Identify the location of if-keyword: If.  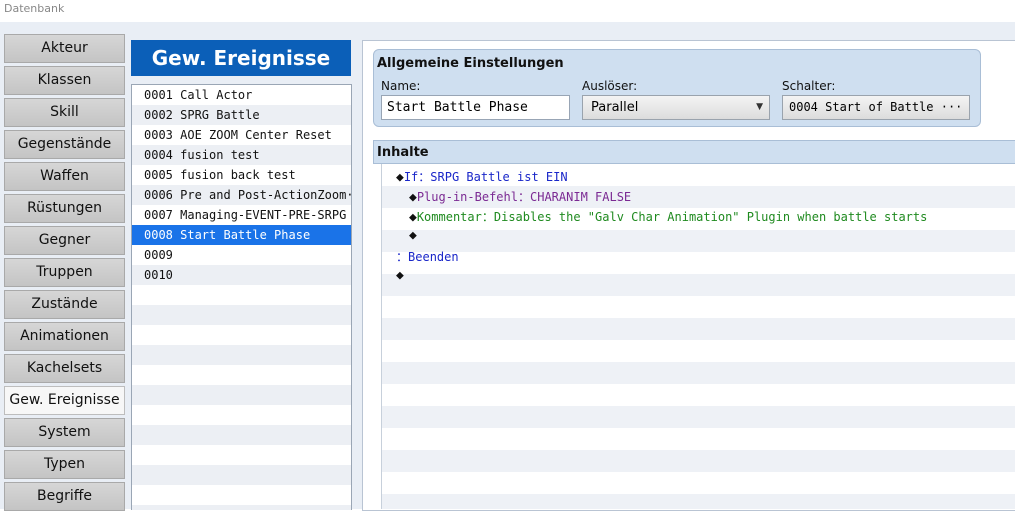
(411, 177).